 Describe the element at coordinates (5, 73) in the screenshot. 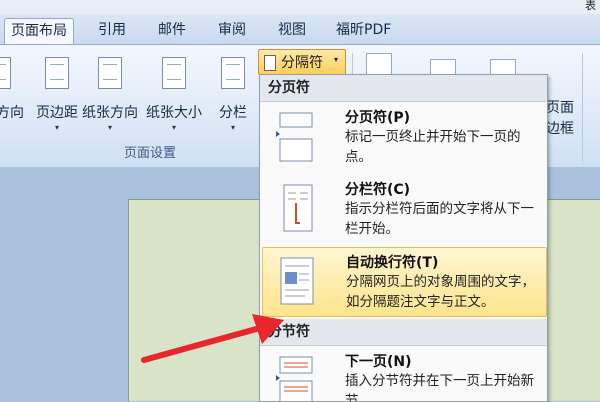

I see `text-direction-icon` at that location.